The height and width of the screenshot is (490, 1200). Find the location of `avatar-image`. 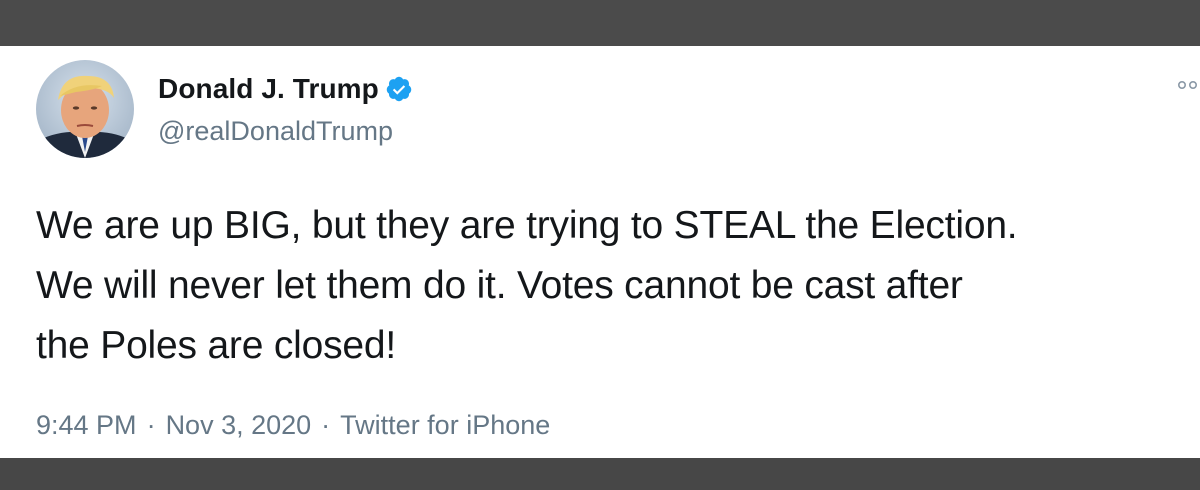

avatar-image is located at coordinates (85, 109).